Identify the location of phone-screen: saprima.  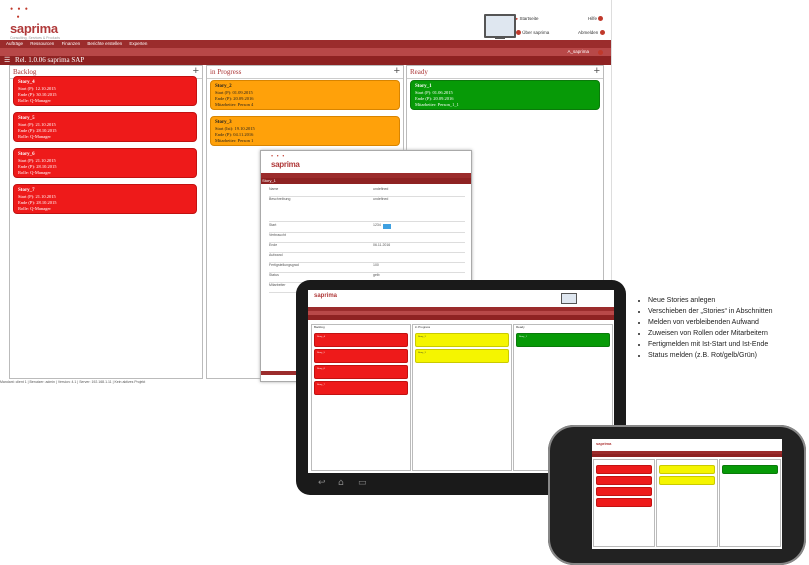
(687, 494).